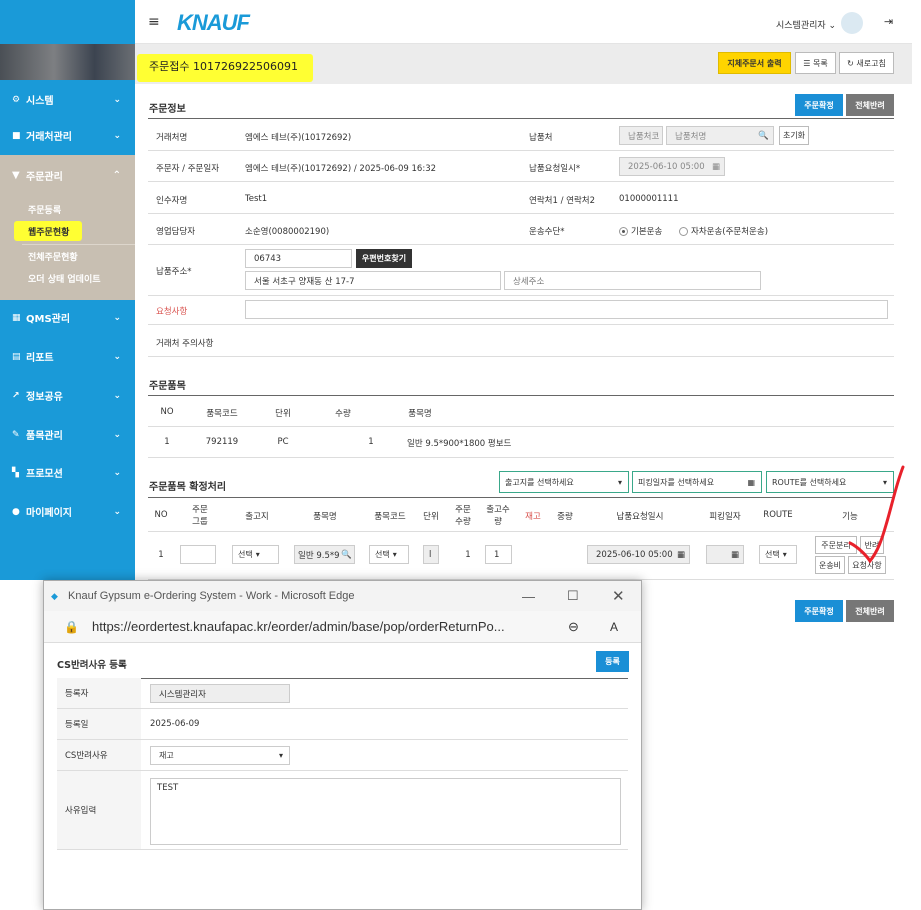 The height and width of the screenshot is (910, 921). What do you see at coordinates (566, 309) in the screenshot?
I see `request-input` at bounding box center [566, 309].